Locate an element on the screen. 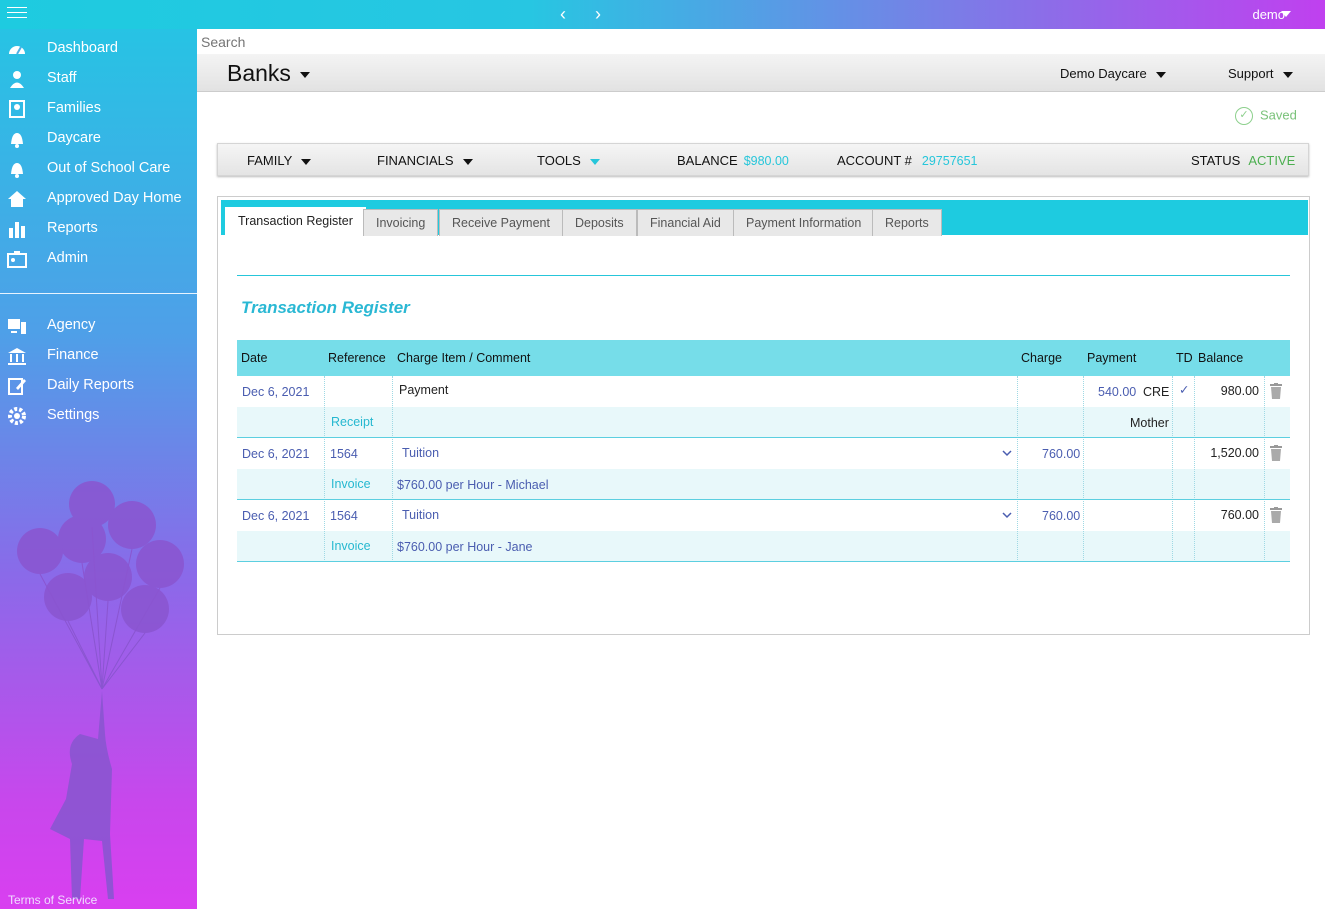 This screenshot has height=909, width=1325. table-row: Dec 6, 2021 1564 Tuition 760.00 1,520.00 is located at coordinates (763, 453).